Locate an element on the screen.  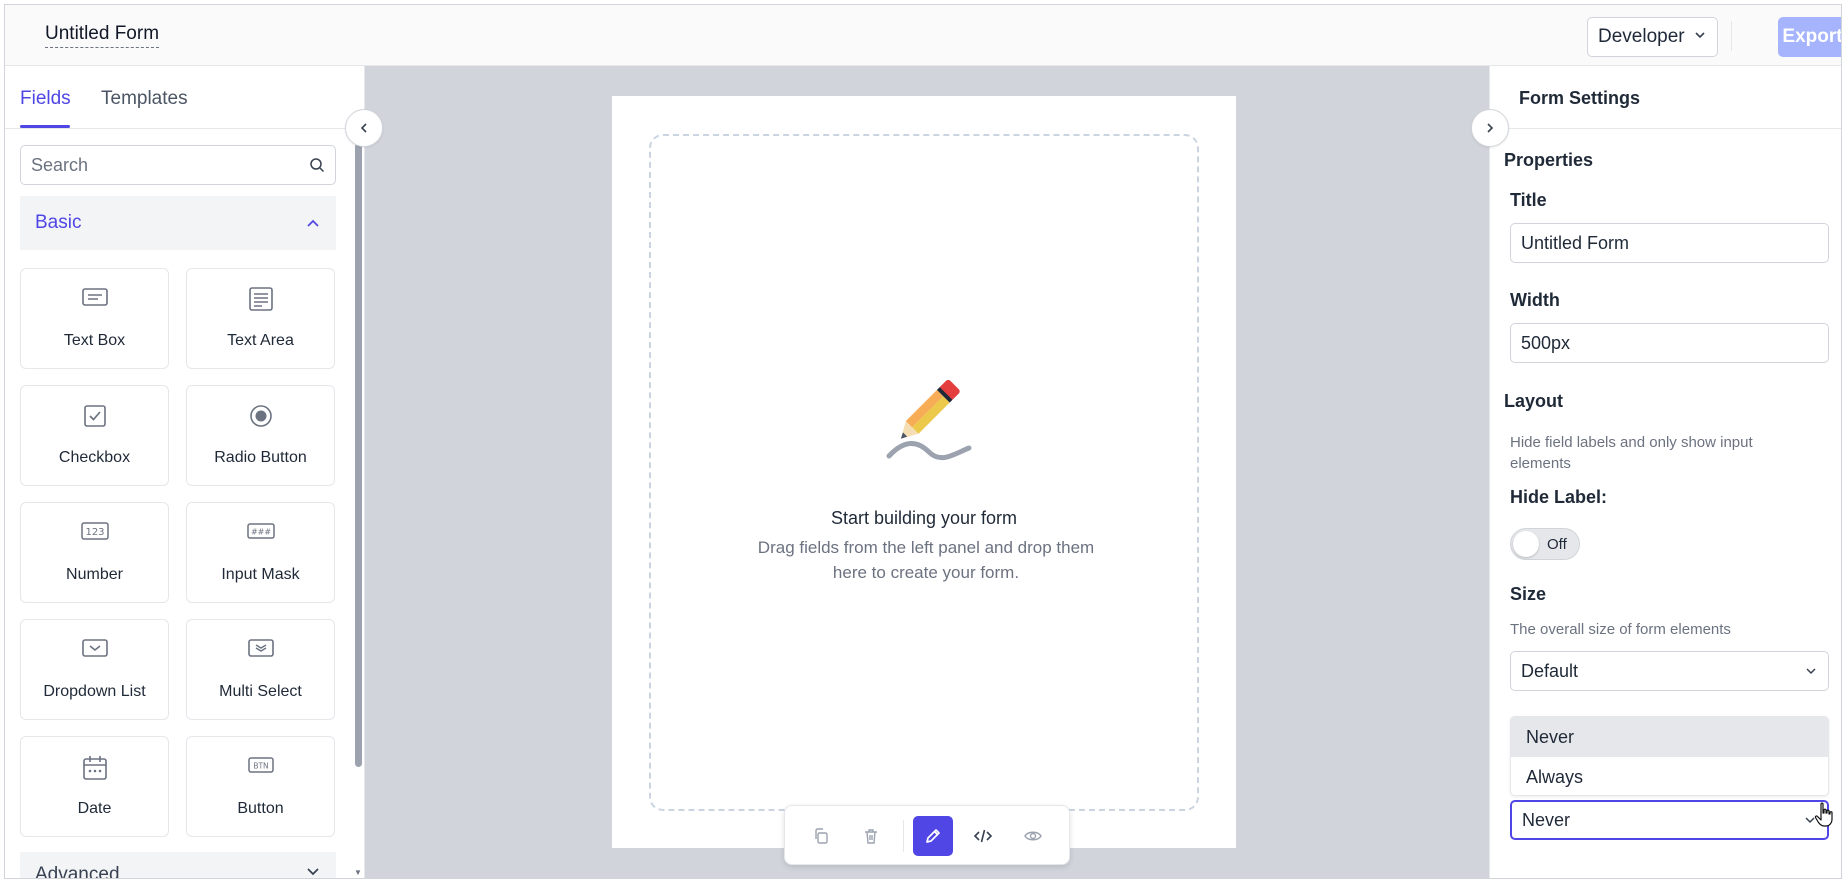
properties-heading: Properties is located at coordinates (1549, 160).